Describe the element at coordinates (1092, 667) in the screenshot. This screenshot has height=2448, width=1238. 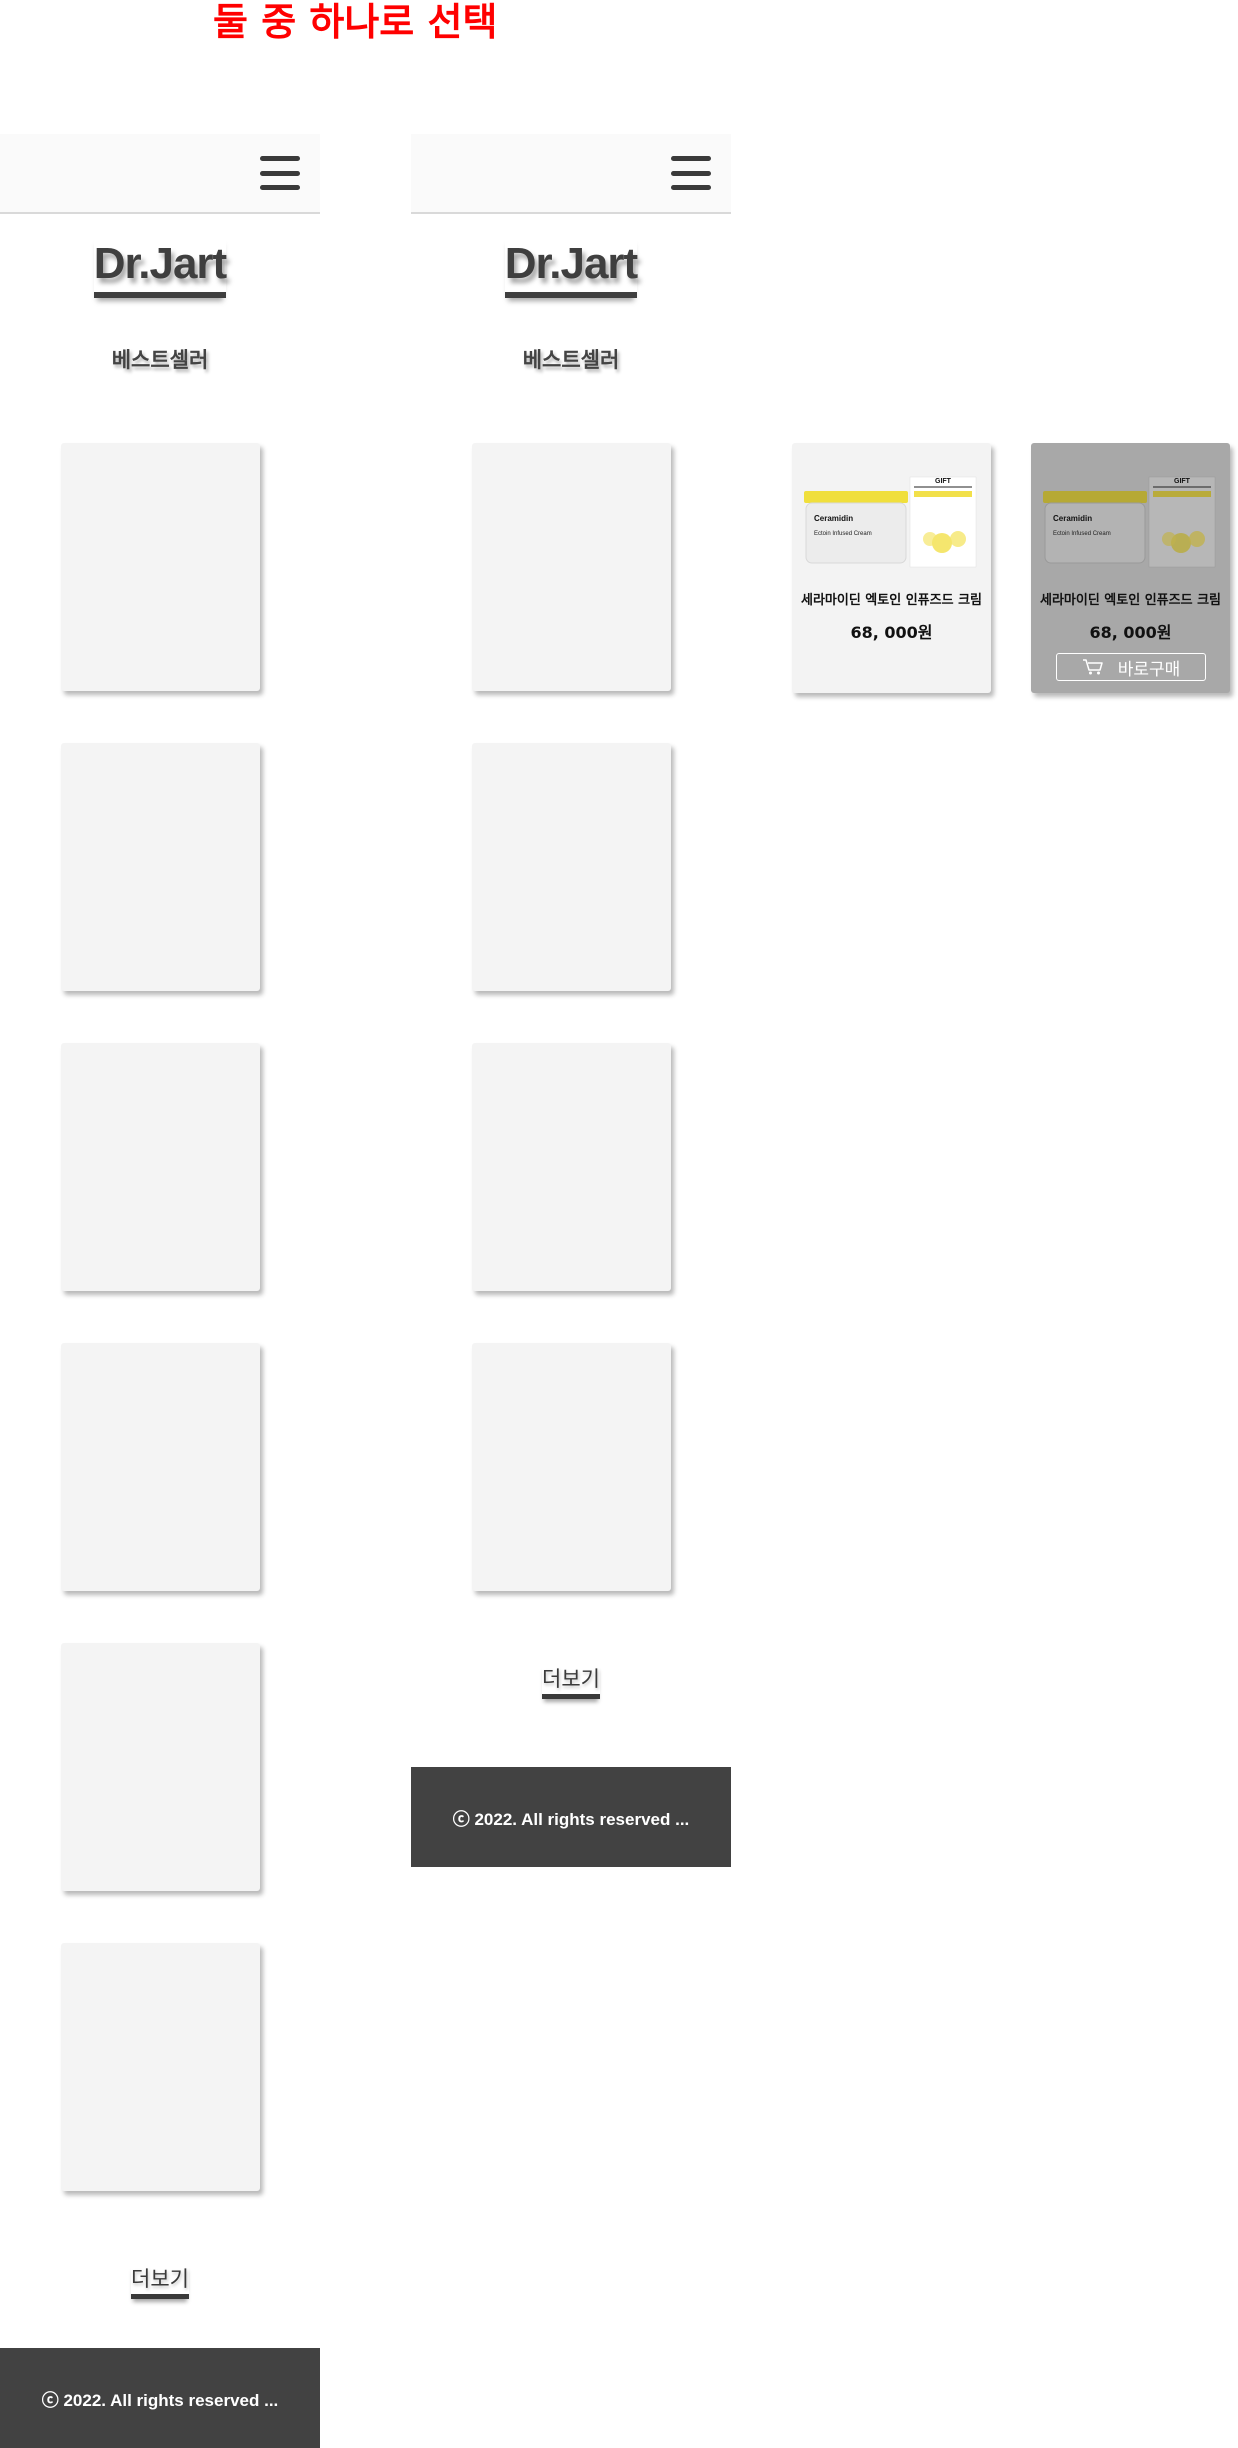
I see `cart-icon` at that location.